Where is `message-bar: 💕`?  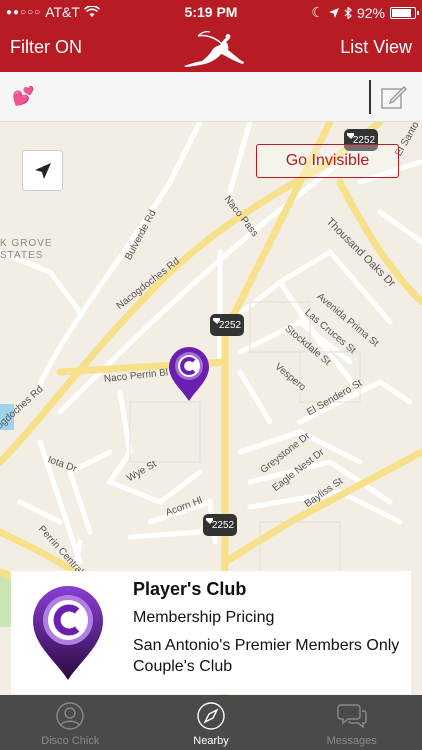
message-bar: 💕 is located at coordinates (211, 97).